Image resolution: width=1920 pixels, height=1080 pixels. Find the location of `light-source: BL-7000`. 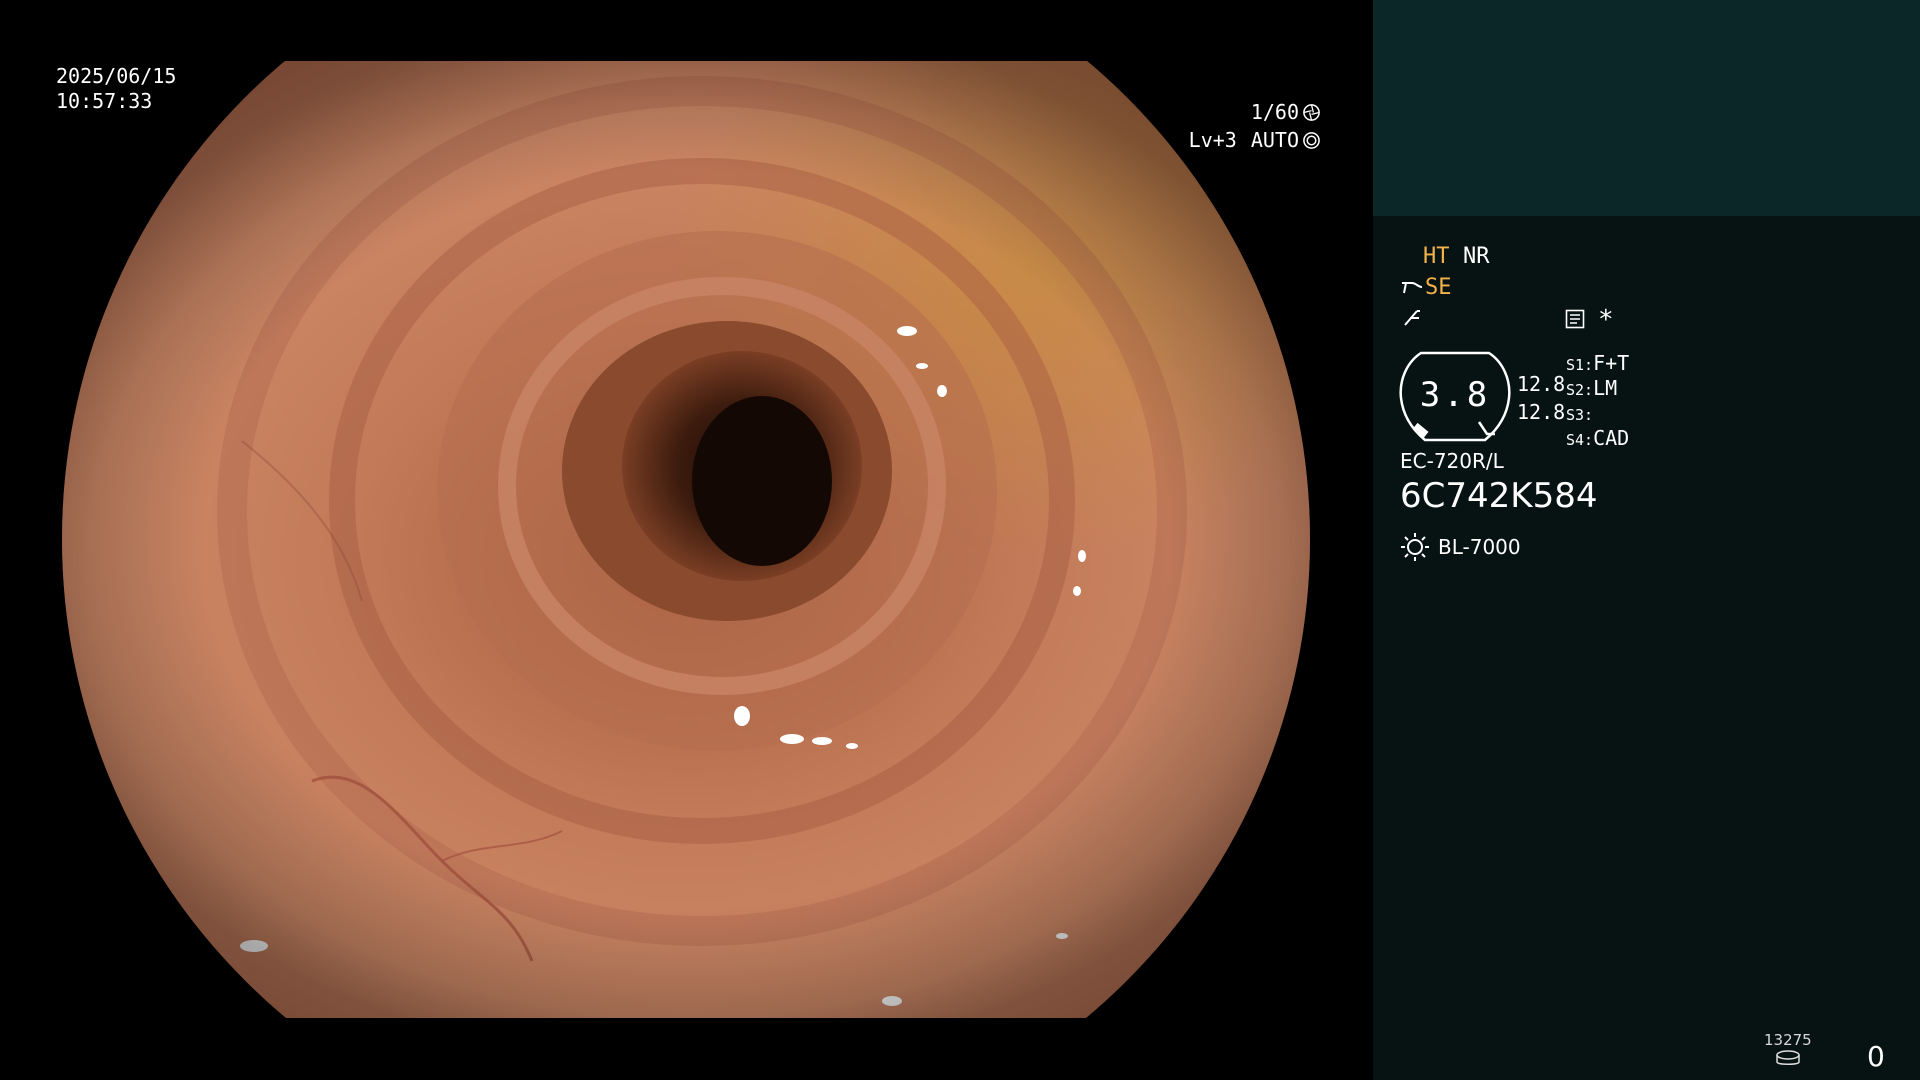

light-source: BL-7000 is located at coordinates (1460, 547).